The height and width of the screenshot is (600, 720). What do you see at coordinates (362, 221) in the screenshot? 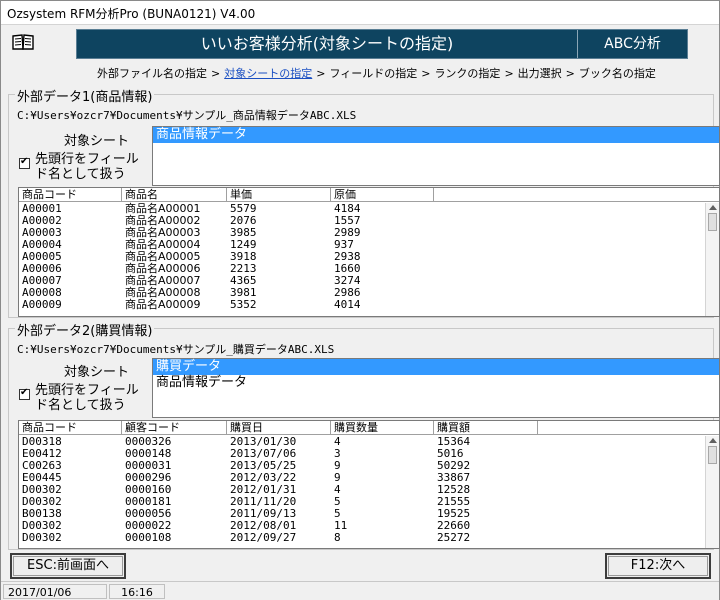
I see `table-row: A00002 商品名A00002 2076 1557` at bounding box center [362, 221].